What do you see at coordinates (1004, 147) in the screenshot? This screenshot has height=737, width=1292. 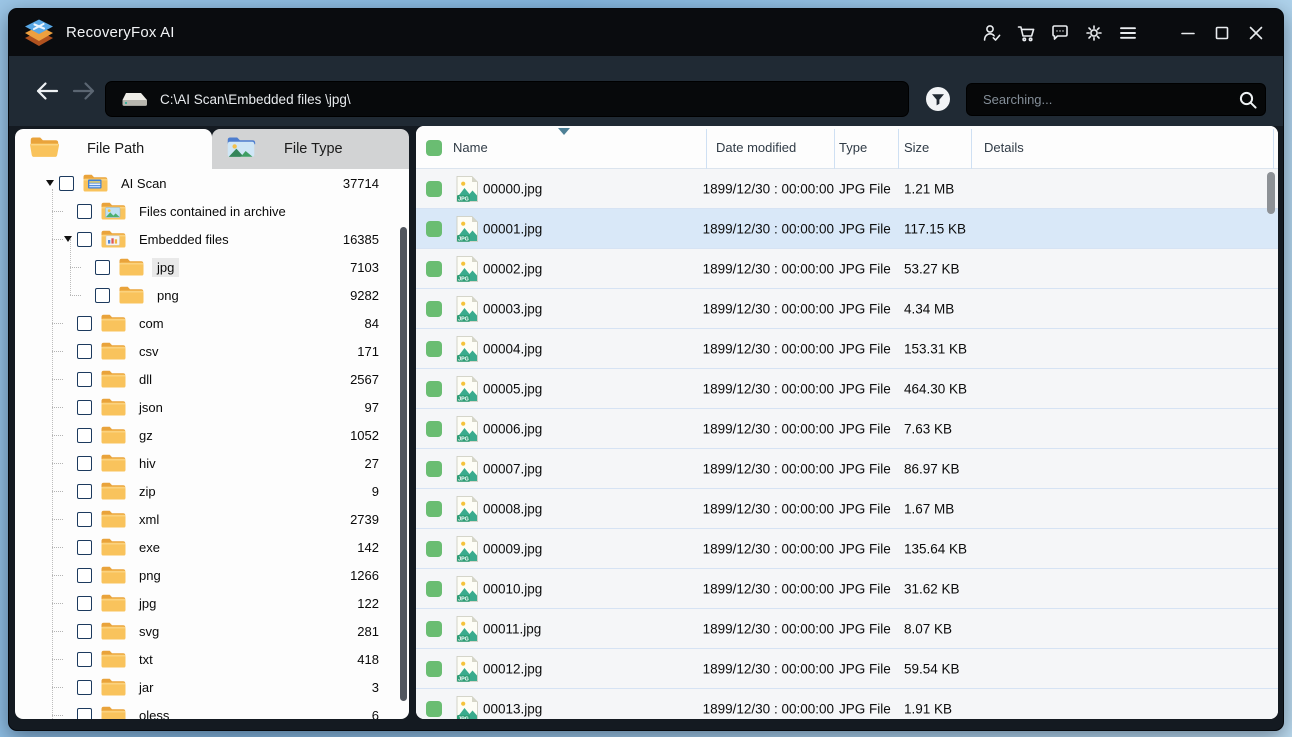 I see `column-header-details: Details` at bounding box center [1004, 147].